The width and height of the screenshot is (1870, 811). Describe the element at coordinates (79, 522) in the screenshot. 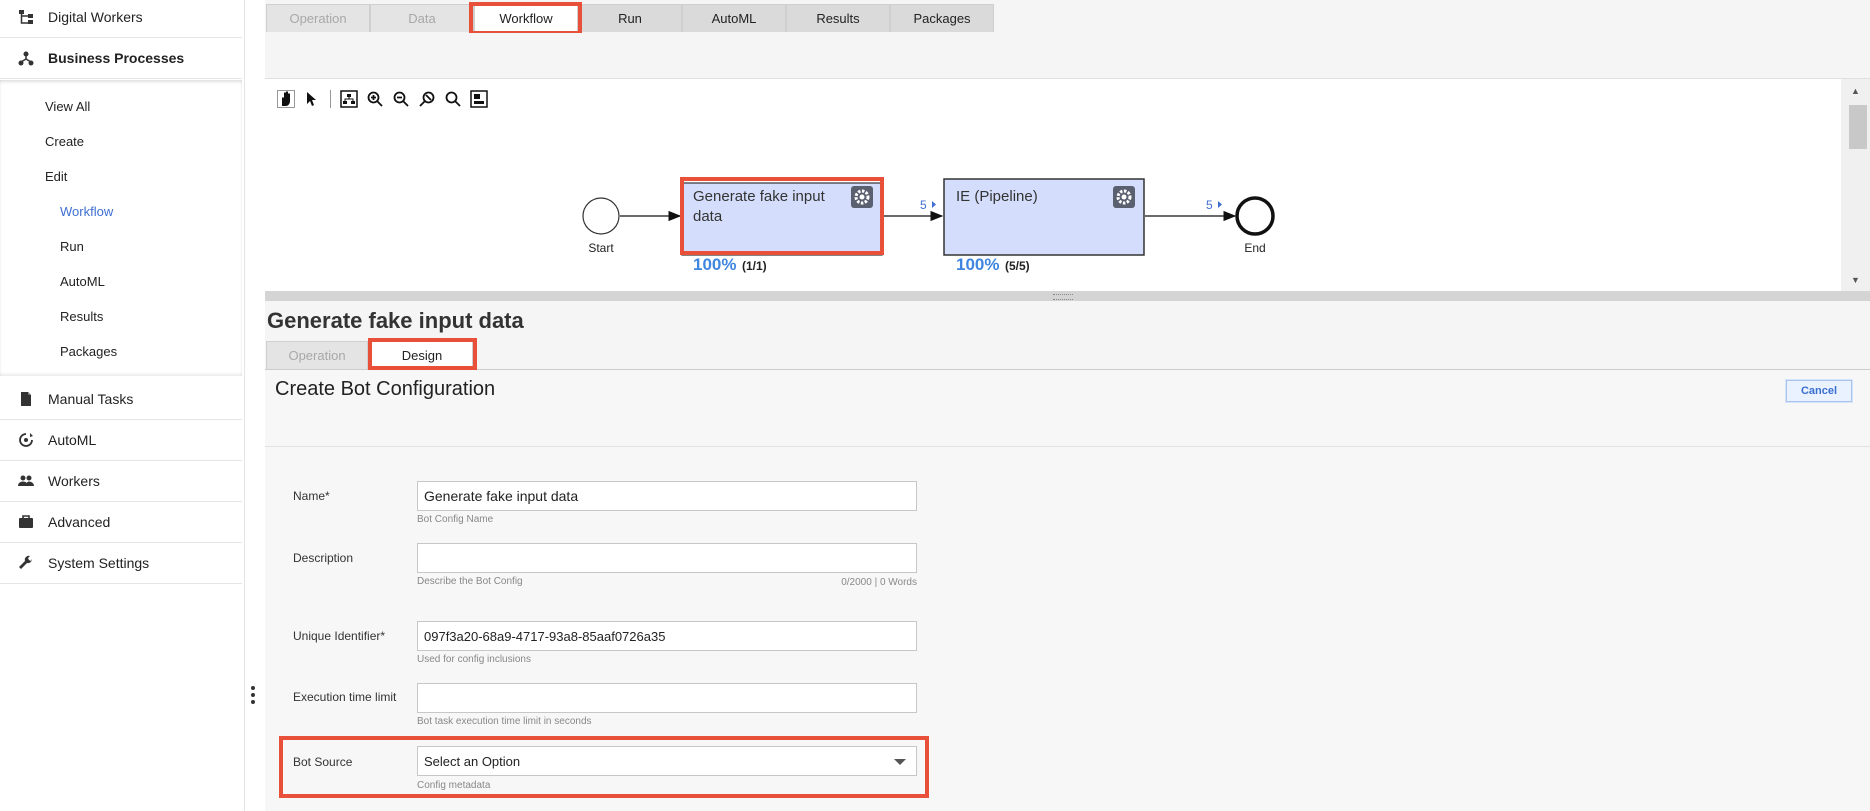

I see `sidebar-item-label: Advanced` at that location.